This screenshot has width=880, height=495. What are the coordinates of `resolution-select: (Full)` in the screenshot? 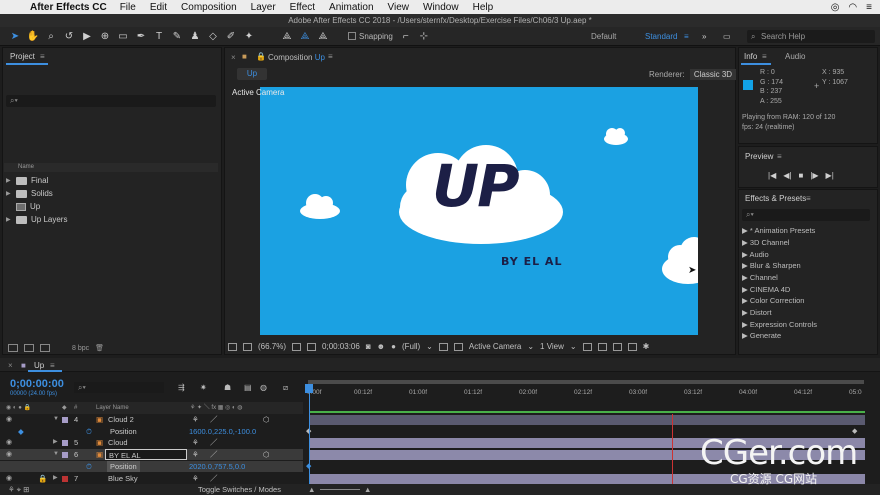 It's located at (411, 346).